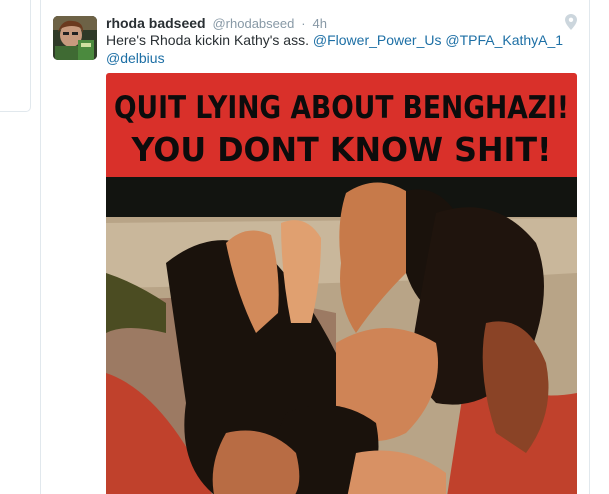 The width and height of the screenshot is (609, 494). Describe the element at coordinates (504, 40) in the screenshot. I see `mention-link: @TPFA_KathyA_1` at that location.